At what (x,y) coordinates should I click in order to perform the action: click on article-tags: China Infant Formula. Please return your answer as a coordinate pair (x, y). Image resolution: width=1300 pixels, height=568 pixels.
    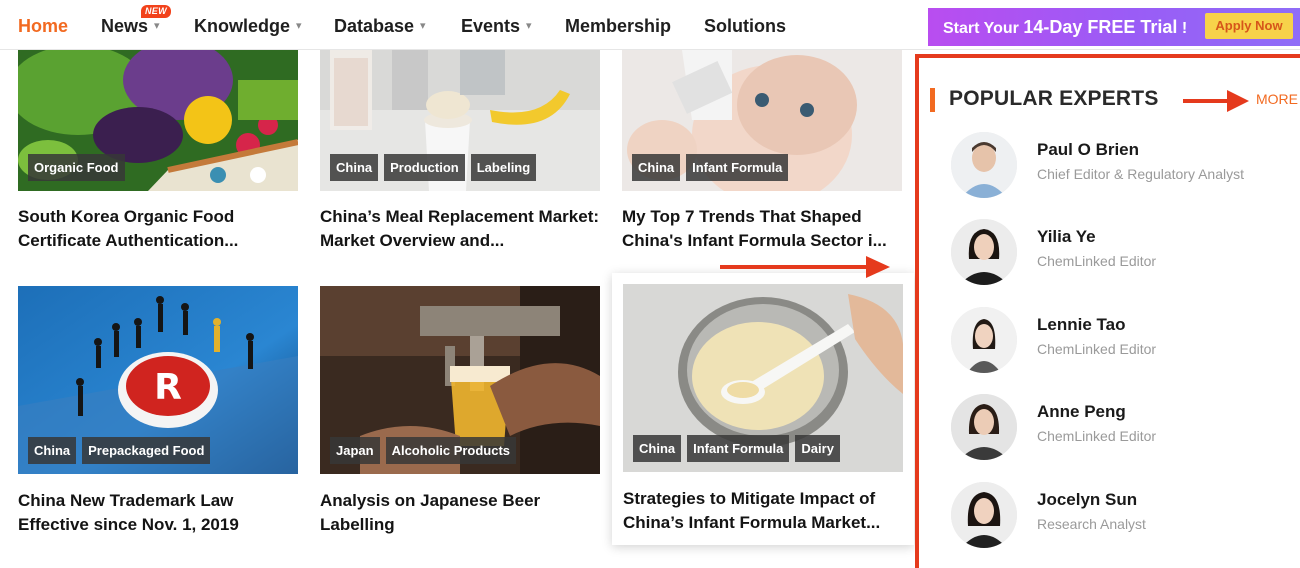
    Looking at the image, I should click on (710, 167).